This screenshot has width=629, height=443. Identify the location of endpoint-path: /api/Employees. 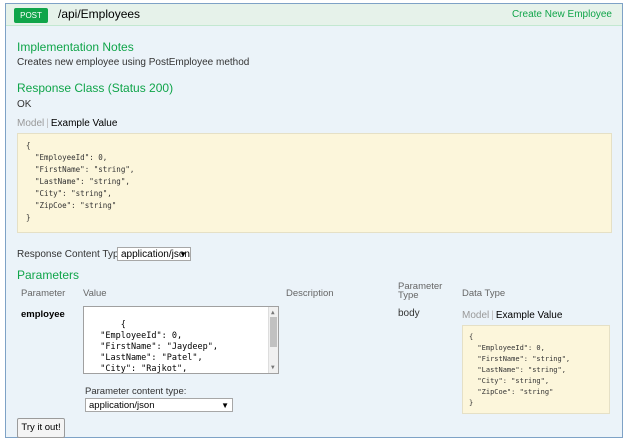
(99, 14).